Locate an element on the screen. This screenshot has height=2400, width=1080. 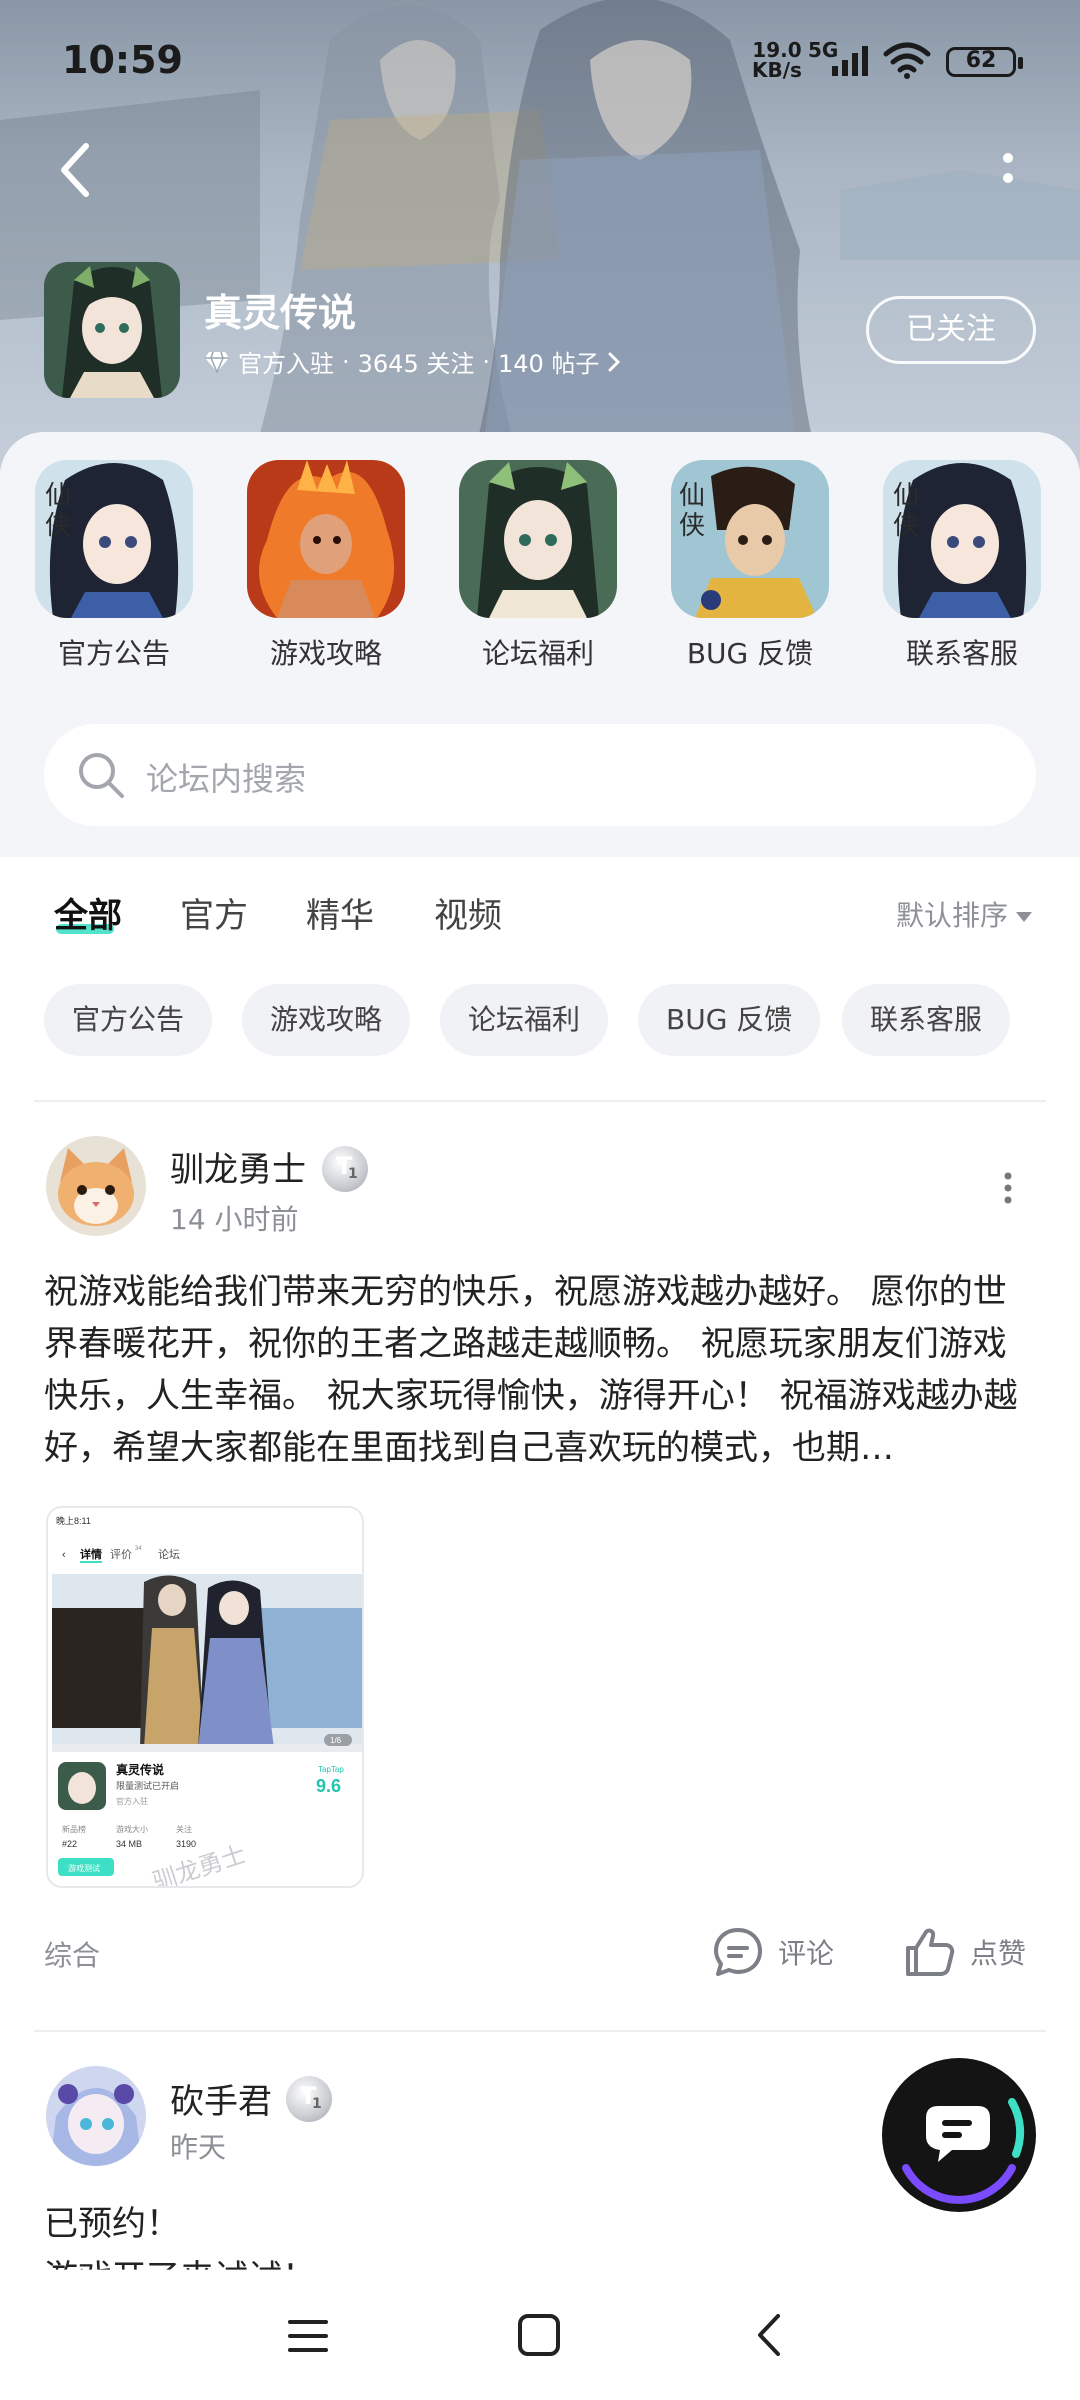
signal-icon is located at coordinates (850, 61).